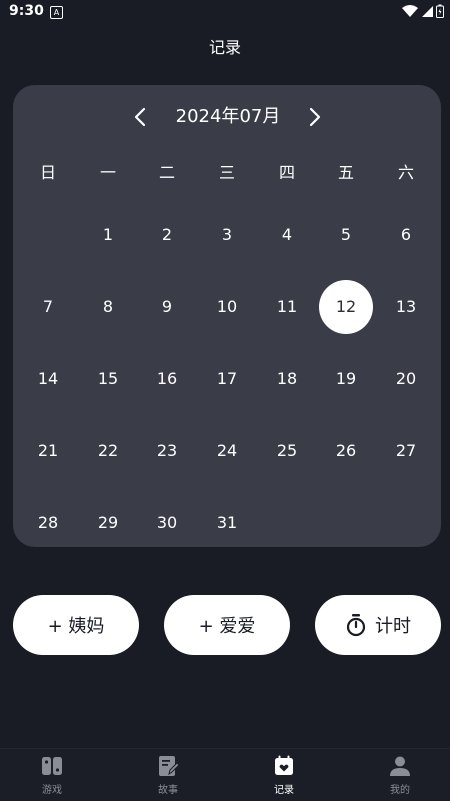 This screenshot has width=450, height=801. What do you see at coordinates (167, 307) in the screenshot?
I see `calendar-day: 9` at bounding box center [167, 307].